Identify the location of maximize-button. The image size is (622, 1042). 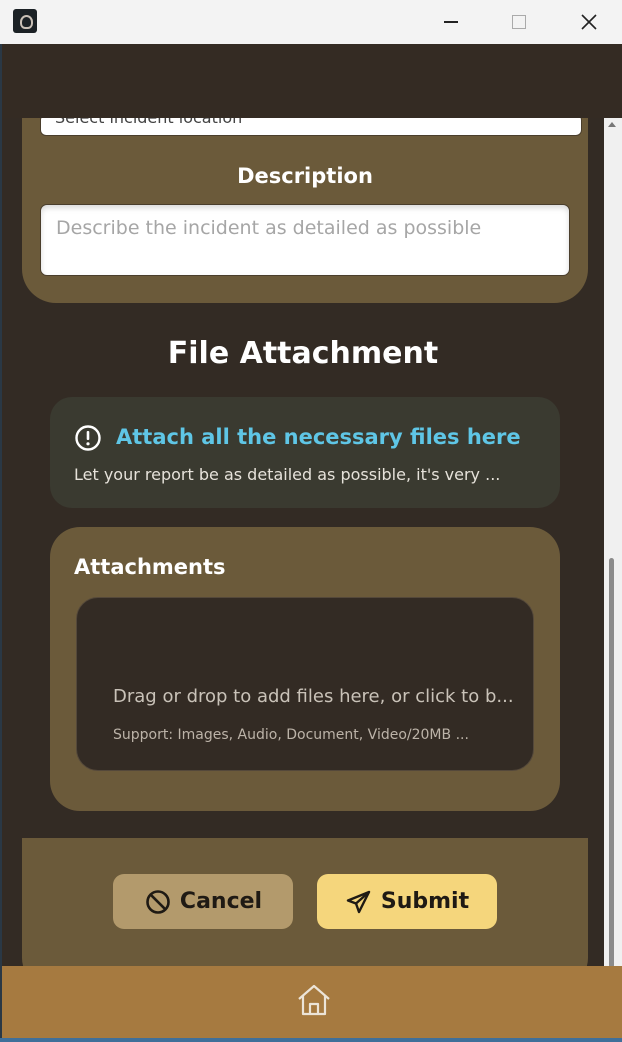
(519, 22).